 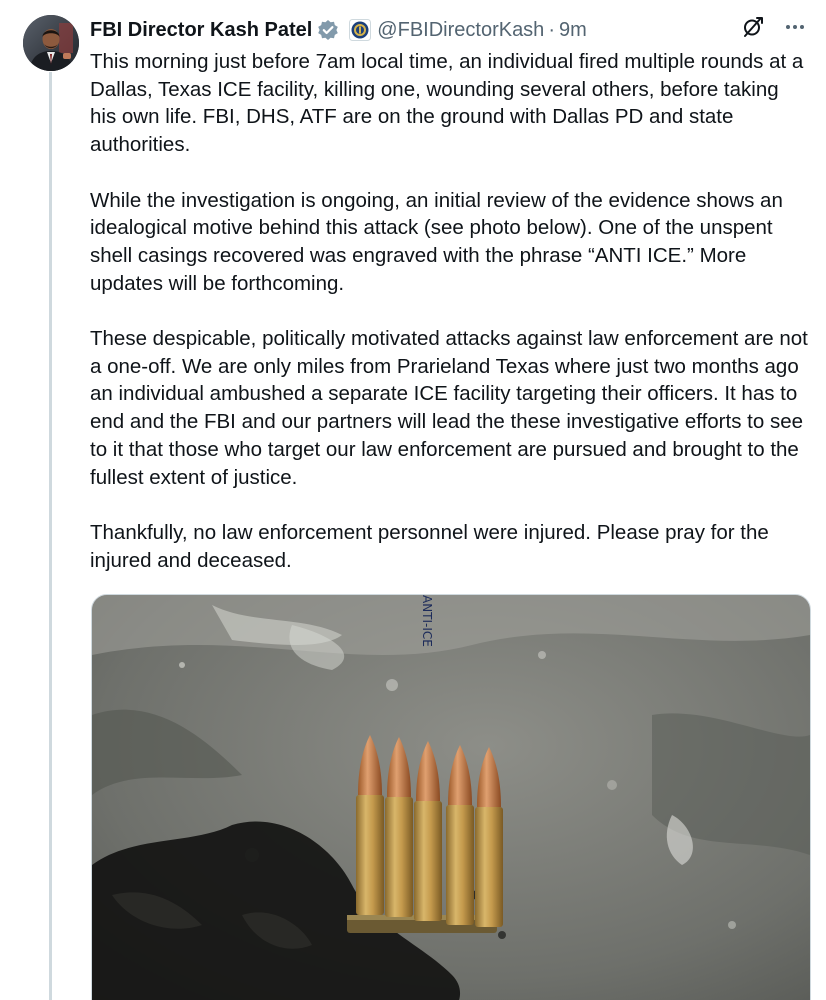 I want to click on avatar, so click(x=51, y=43).